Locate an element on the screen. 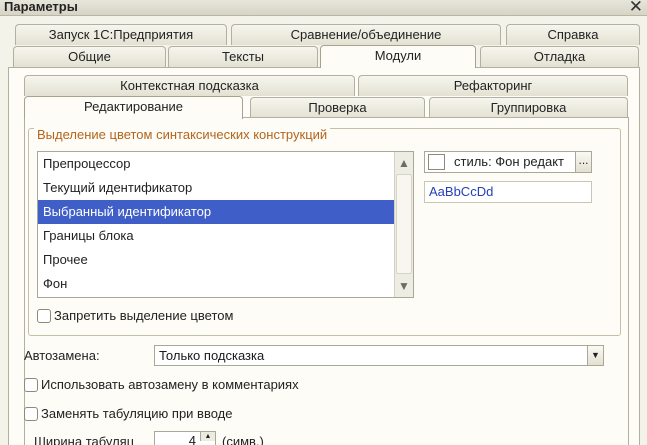 The image size is (647, 445). tab-compare-merge: Сравнение/объединение is located at coordinates (366, 34).